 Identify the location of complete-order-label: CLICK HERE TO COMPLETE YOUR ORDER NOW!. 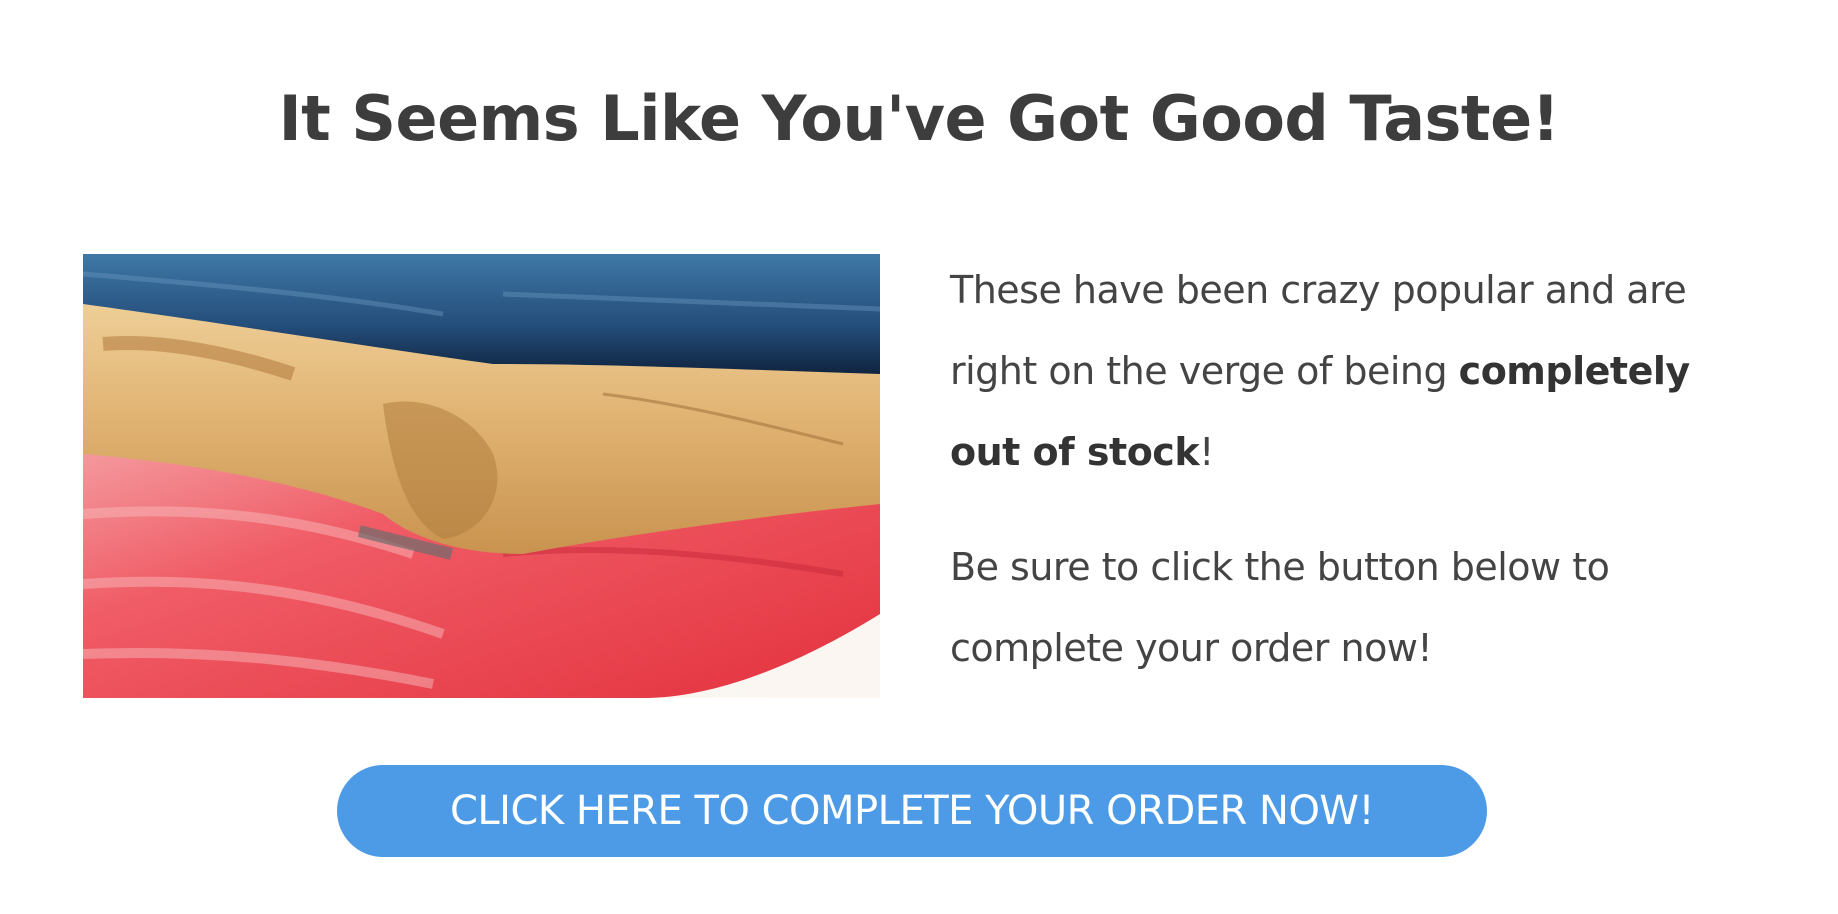
(912, 811).